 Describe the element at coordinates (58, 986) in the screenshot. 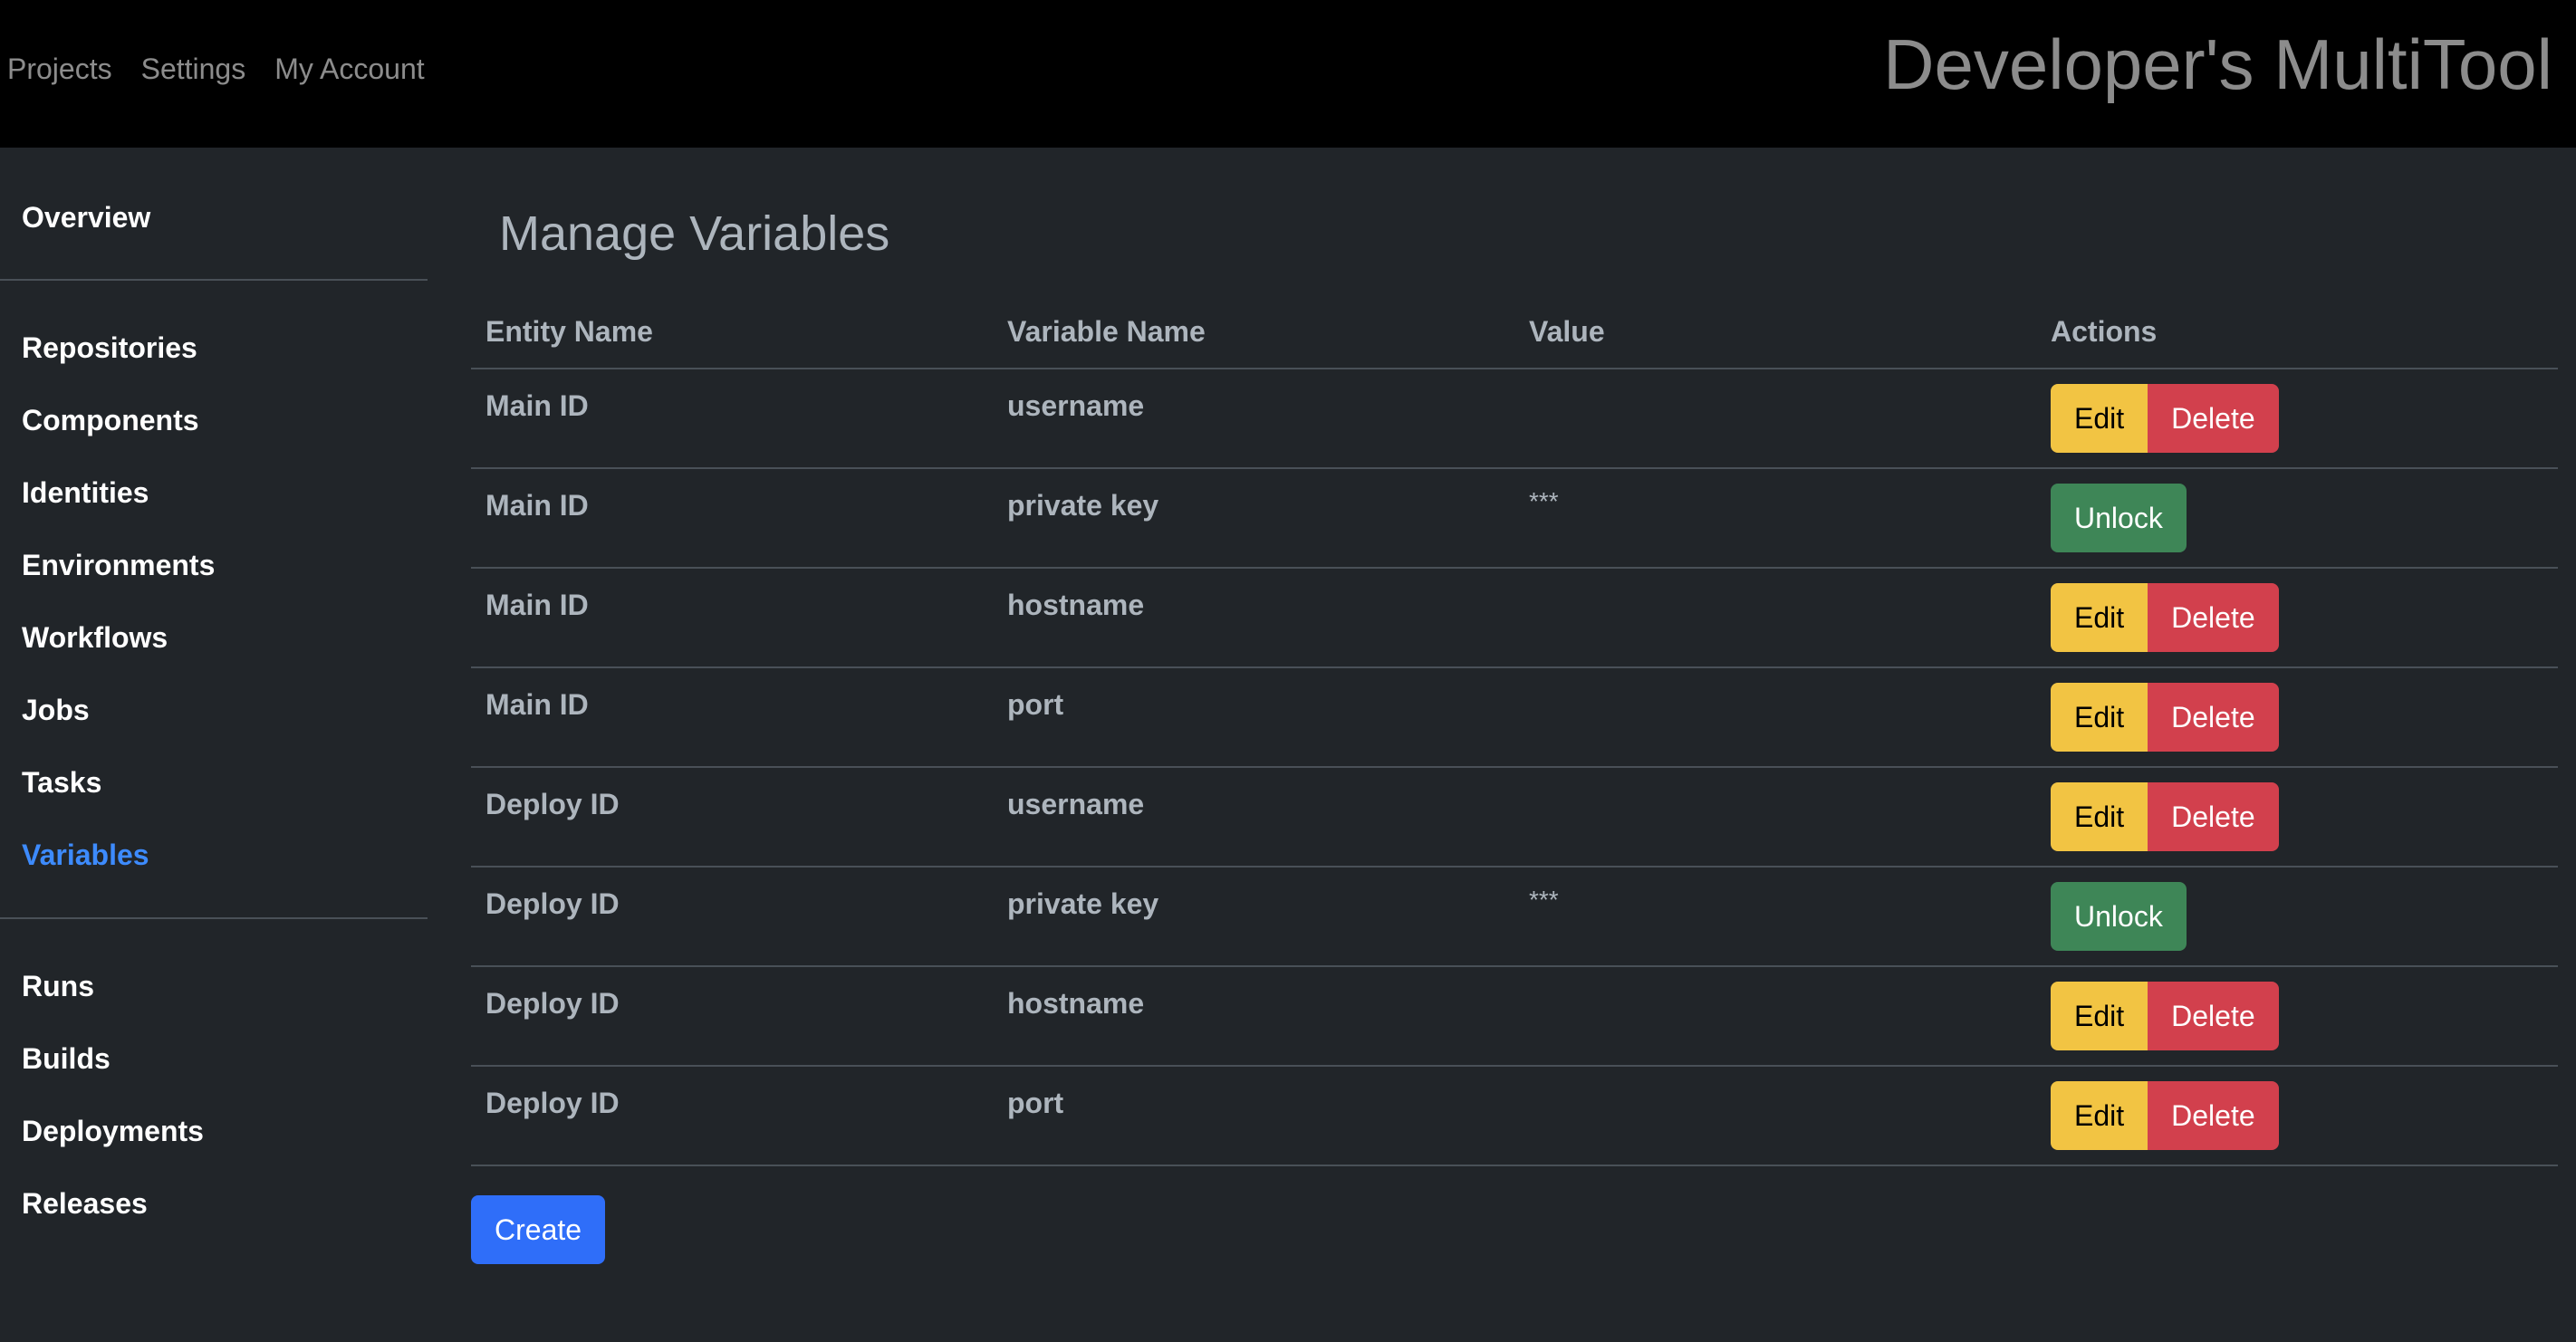

I see `sidebar-item-runs: Runs` at that location.